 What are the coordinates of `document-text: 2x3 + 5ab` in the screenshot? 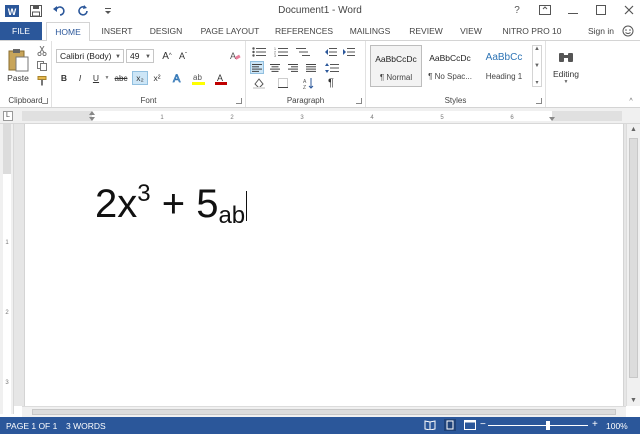 It's located at (171, 205).